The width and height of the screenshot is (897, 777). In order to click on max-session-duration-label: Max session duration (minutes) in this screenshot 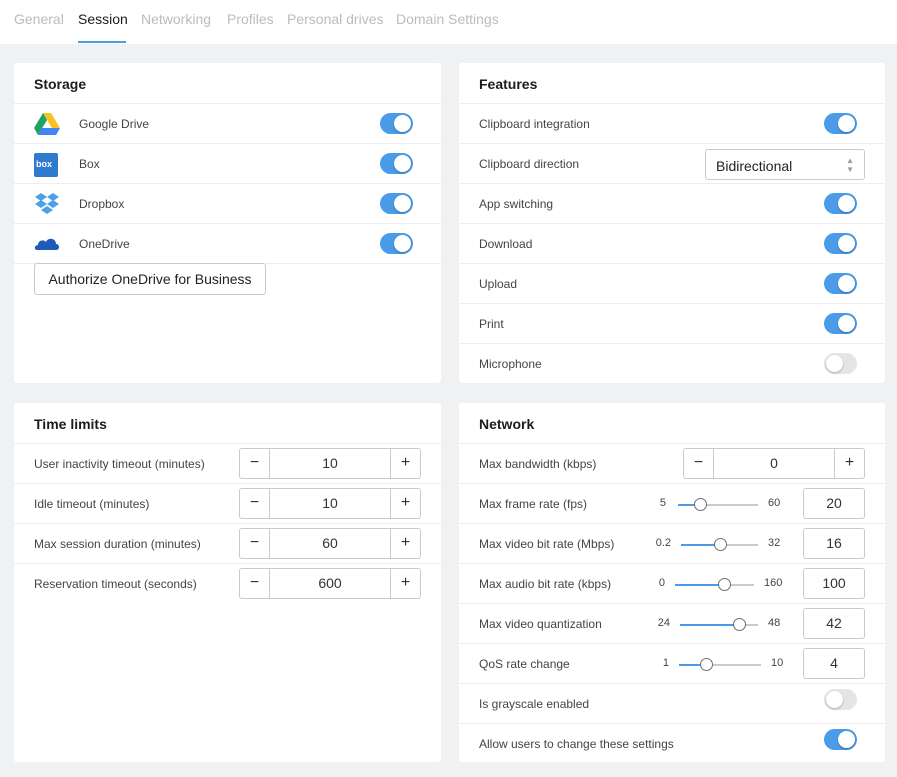, I will do `click(117, 544)`.